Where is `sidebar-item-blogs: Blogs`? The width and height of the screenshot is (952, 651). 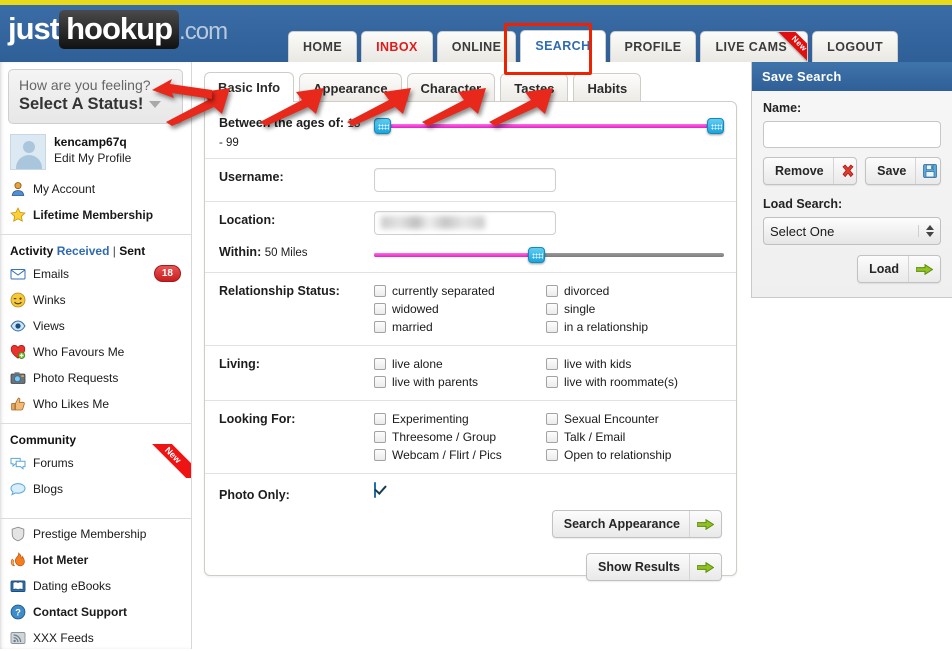
sidebar-item-blogs: Blogs is located at coordinates (95, 489).